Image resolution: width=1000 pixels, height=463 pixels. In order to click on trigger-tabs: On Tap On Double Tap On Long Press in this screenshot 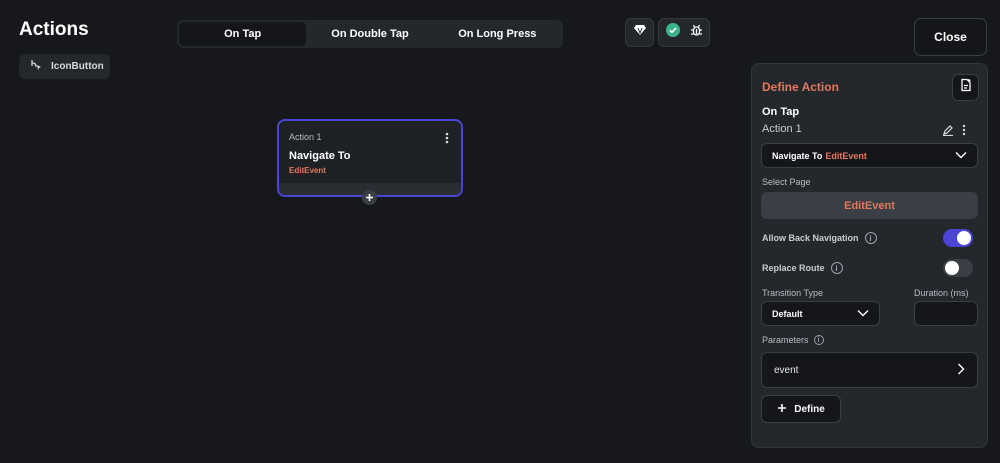, I will do `click(370, 34)`.